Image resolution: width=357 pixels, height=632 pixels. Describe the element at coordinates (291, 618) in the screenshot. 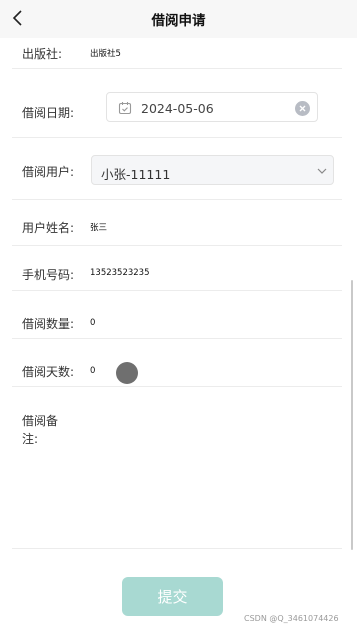

I see `watermark: CSDN @Q_3461074426` at that location.